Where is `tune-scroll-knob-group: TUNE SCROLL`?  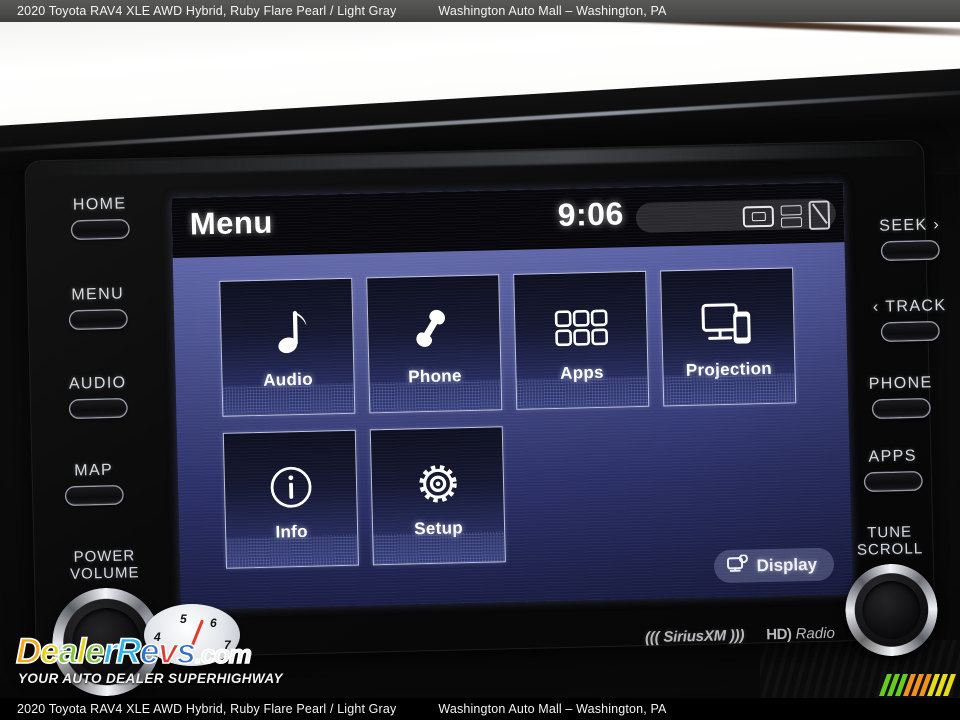
tune-scroll-knob-group: TUNE SCROLL is located at coordinates (890, 590).